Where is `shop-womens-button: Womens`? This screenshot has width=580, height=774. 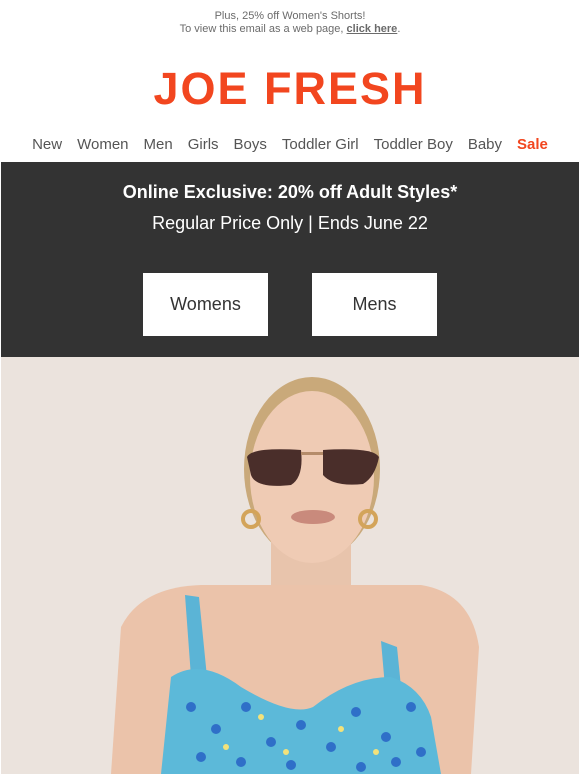
shop-womens-button: Womens is located at coordinates (205, 304).